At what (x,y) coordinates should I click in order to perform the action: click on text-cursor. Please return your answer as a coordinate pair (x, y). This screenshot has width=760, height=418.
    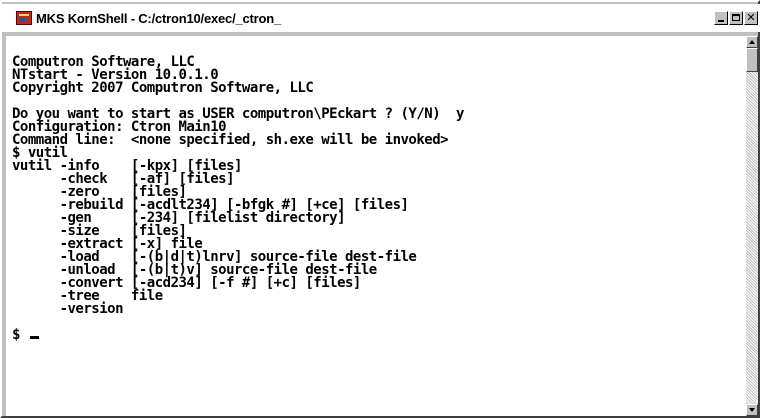
    Looking at the image, I should click on (34, 337).